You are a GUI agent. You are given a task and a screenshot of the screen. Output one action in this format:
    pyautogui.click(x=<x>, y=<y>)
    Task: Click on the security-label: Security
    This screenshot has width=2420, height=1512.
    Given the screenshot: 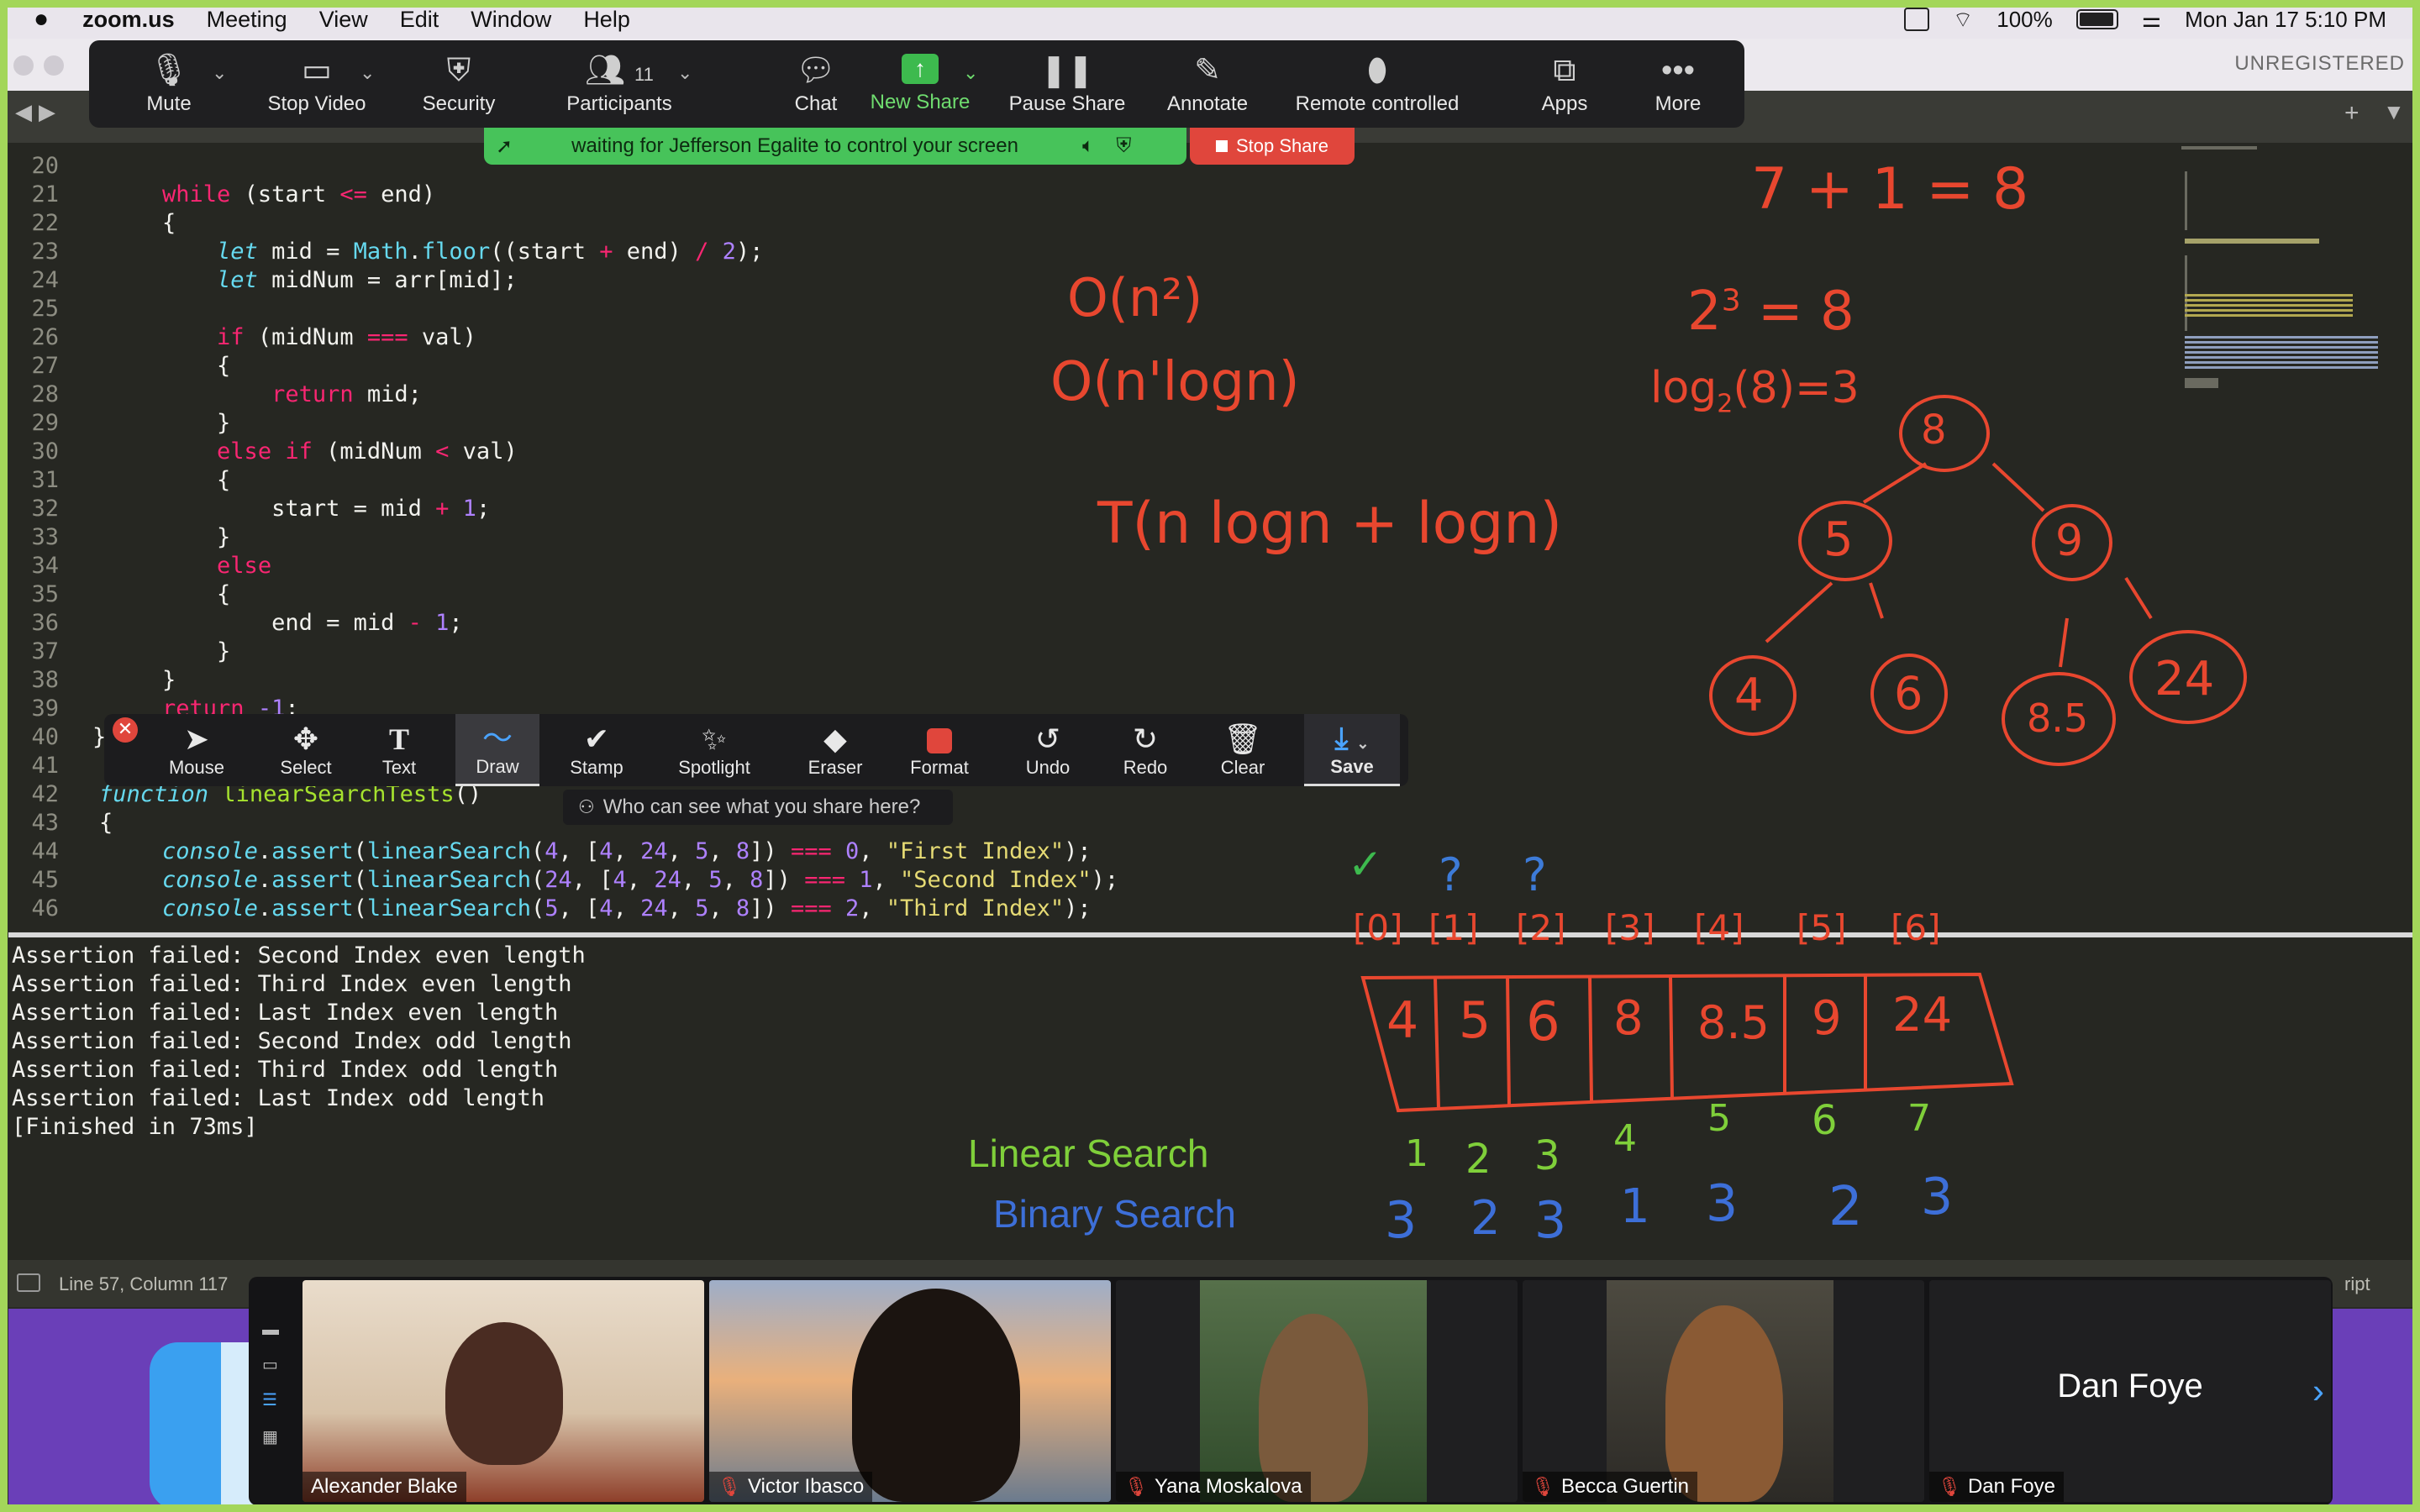 What is the action you would take?
    pyautogui.click(x=459, y=103)
    